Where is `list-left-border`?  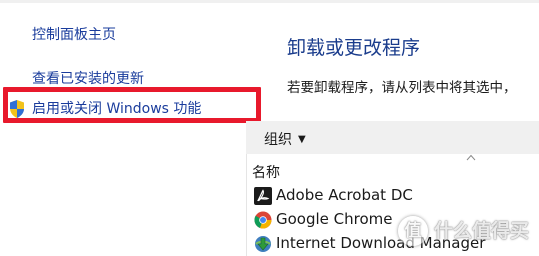 list-left-border is located at coordinates (246, 205).